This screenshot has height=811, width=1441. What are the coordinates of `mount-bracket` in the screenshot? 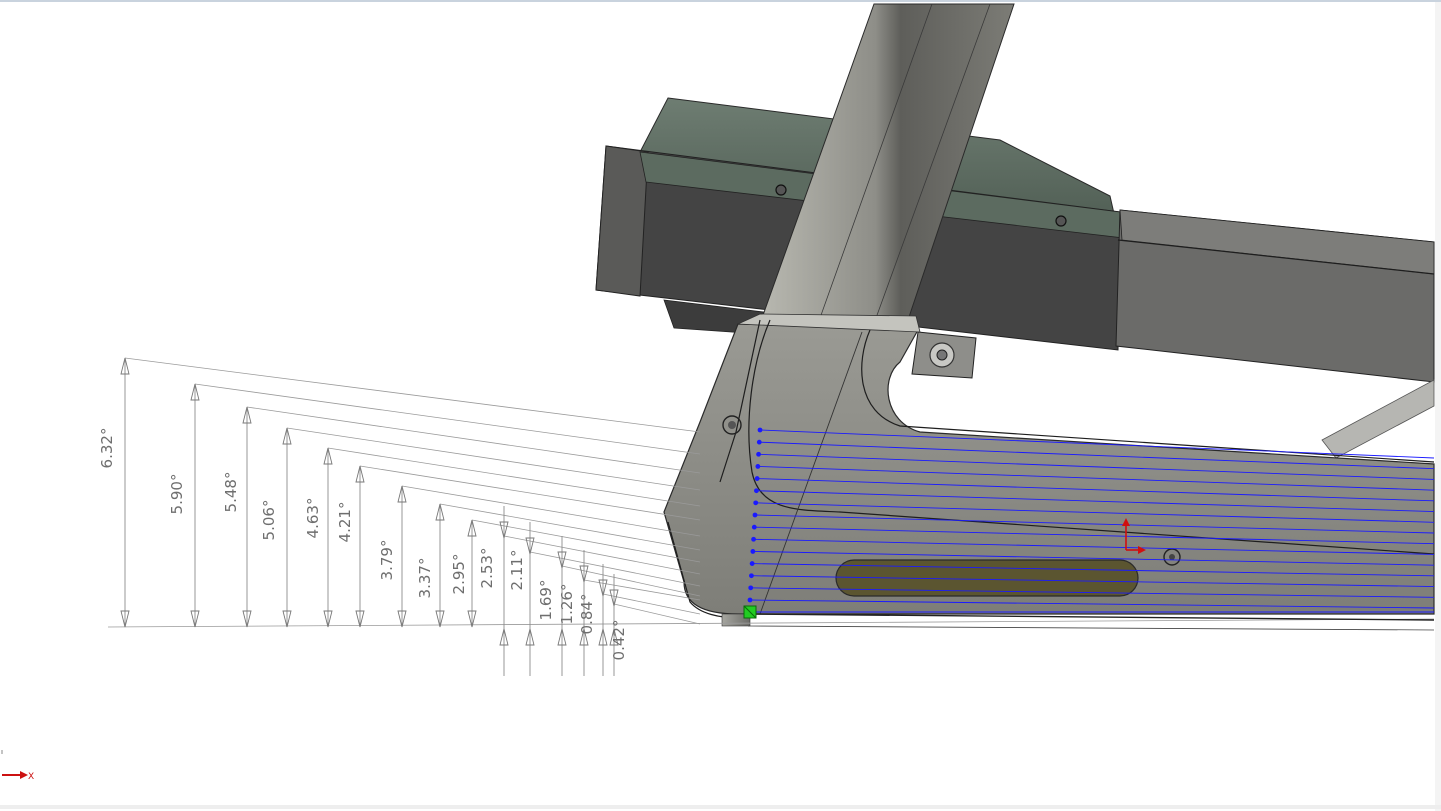 It's located at (944, 355).